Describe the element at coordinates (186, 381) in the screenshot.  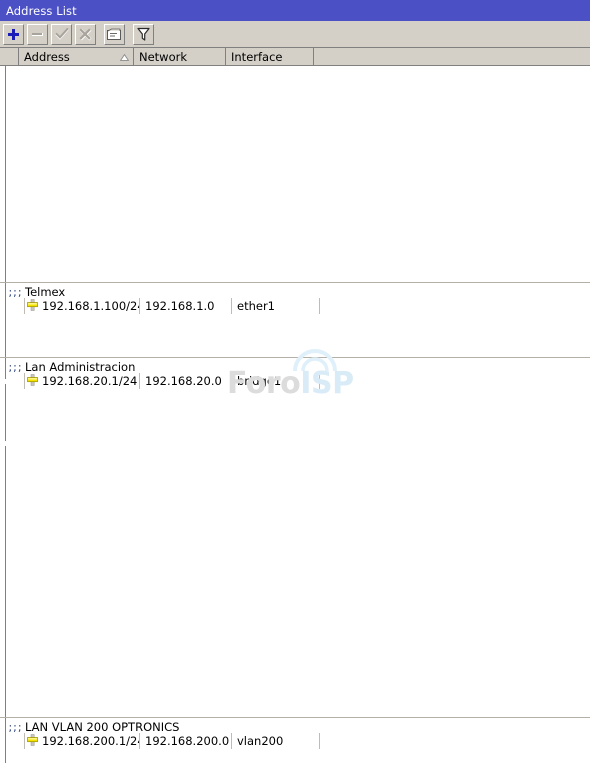
I see `row-network-cell: 192.168.20.0` at that location.